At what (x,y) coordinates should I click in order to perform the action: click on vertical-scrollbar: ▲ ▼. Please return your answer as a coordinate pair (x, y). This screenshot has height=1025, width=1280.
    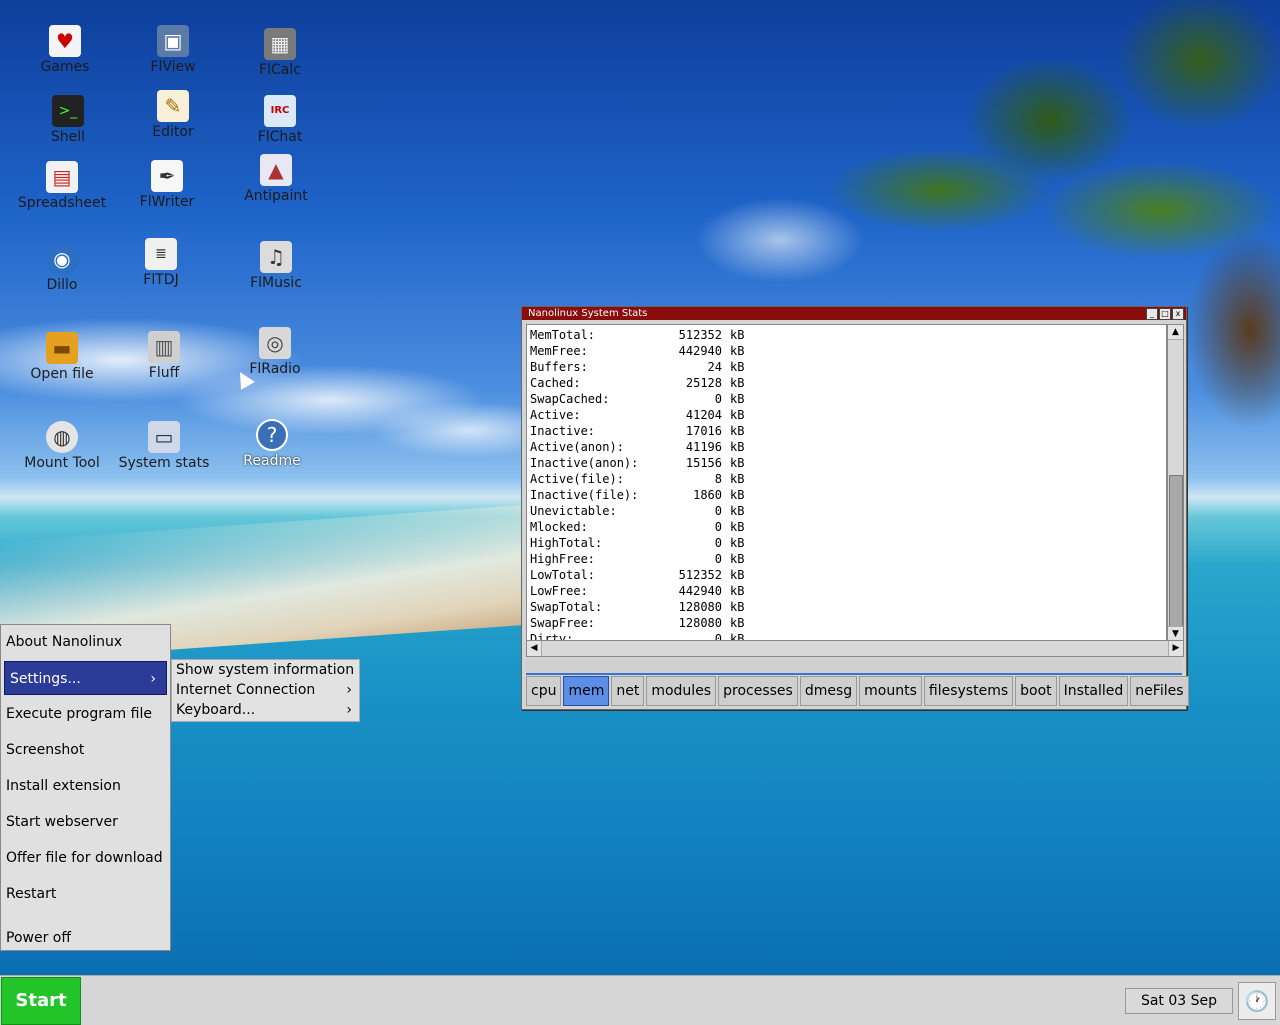
    Looking at the image, I should click on (1175, 483).